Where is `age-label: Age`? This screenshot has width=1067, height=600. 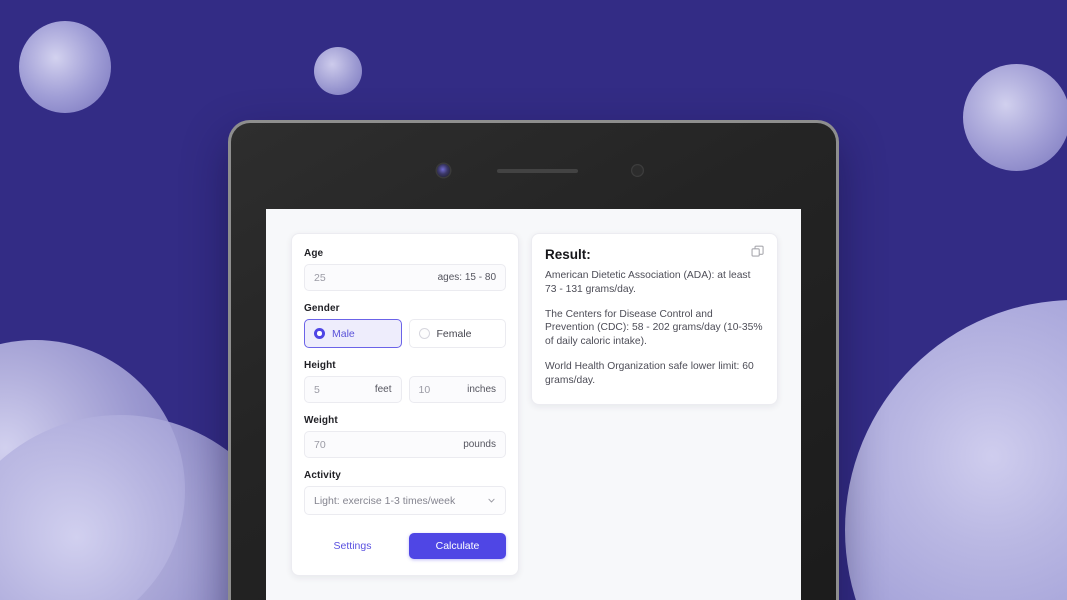
age-label: Age is located at coordinates (314, 253).